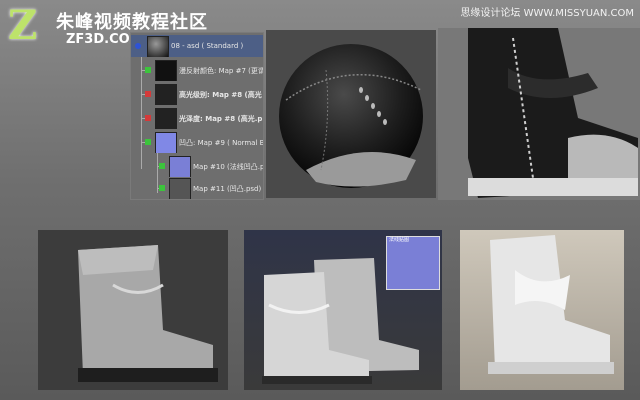 Image resolution: width=640 pixels, height=400 pixels. What do you see at coordinates (132, 22) in the screenshot?
I see `site-title: 朱峰视频教程社区` at bounding box center [132, 22].